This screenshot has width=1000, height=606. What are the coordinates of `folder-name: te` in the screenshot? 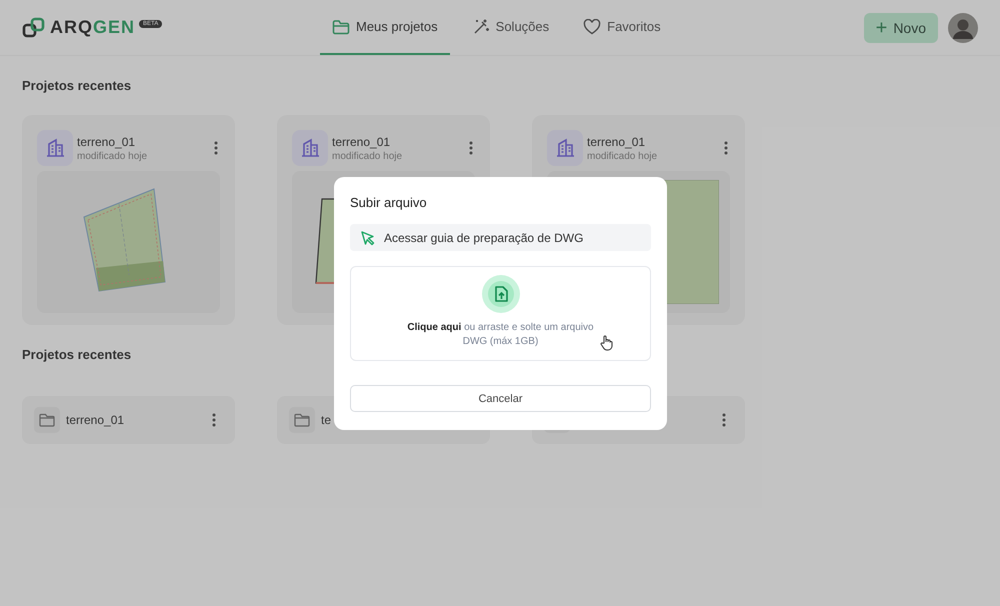 It's located at (326, 420).